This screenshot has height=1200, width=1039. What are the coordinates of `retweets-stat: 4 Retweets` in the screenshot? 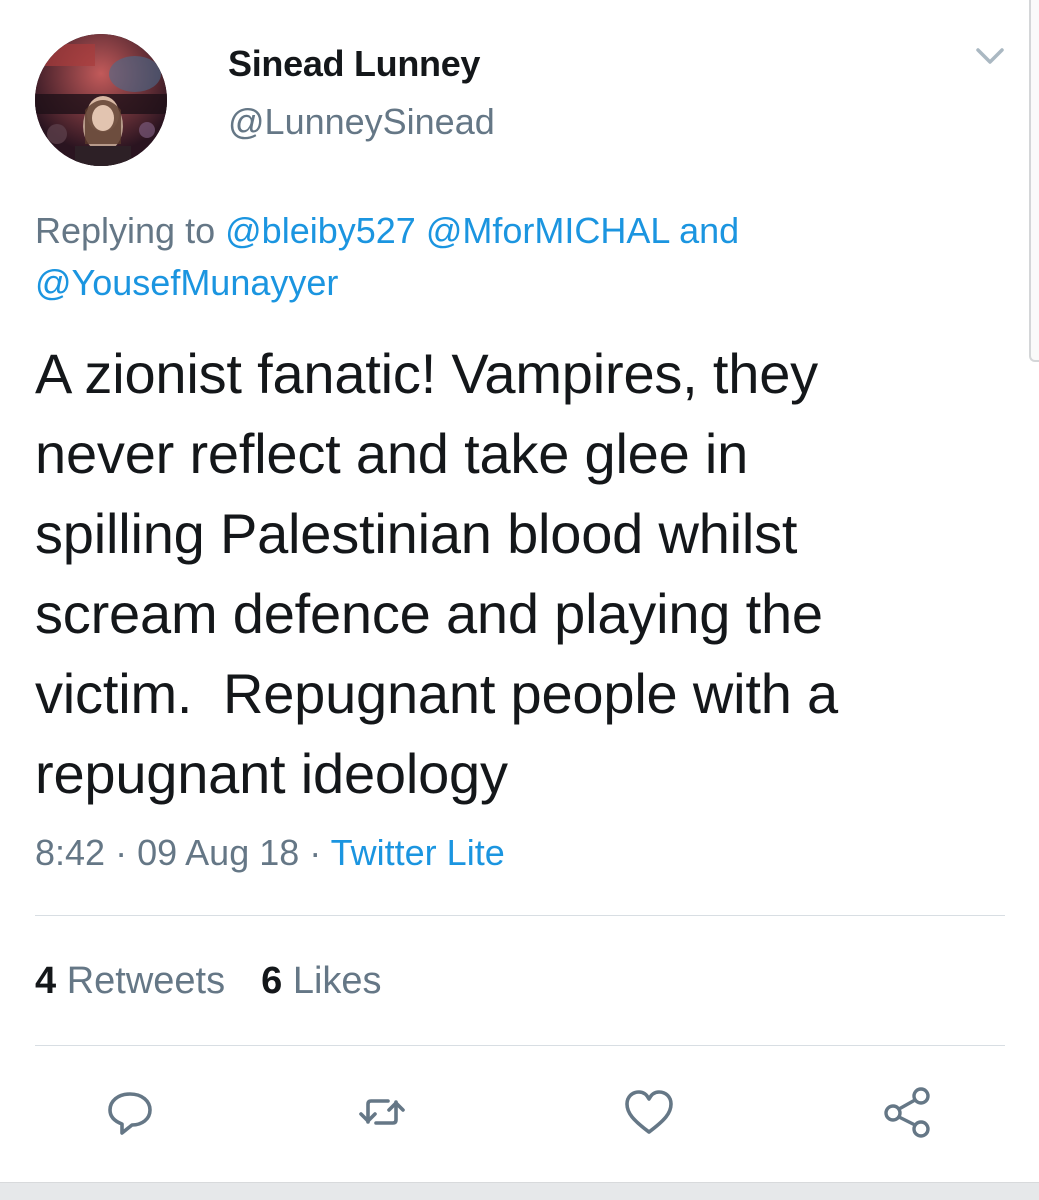 It's located at (130, 981).